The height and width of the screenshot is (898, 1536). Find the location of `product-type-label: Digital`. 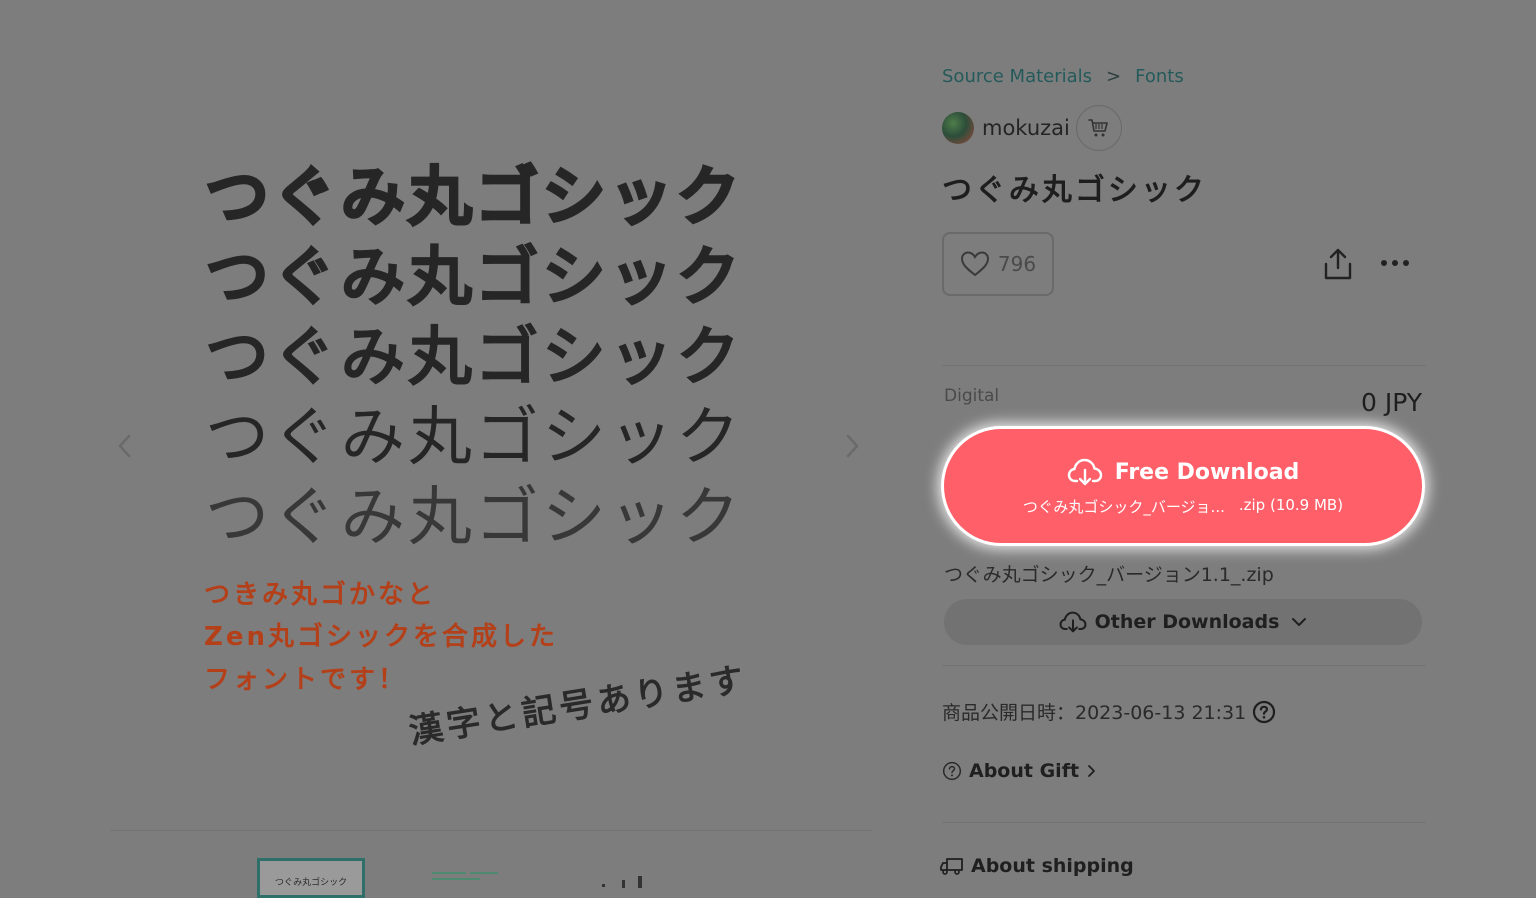

product-type-label: Digital is located at coordinates (972, 396).